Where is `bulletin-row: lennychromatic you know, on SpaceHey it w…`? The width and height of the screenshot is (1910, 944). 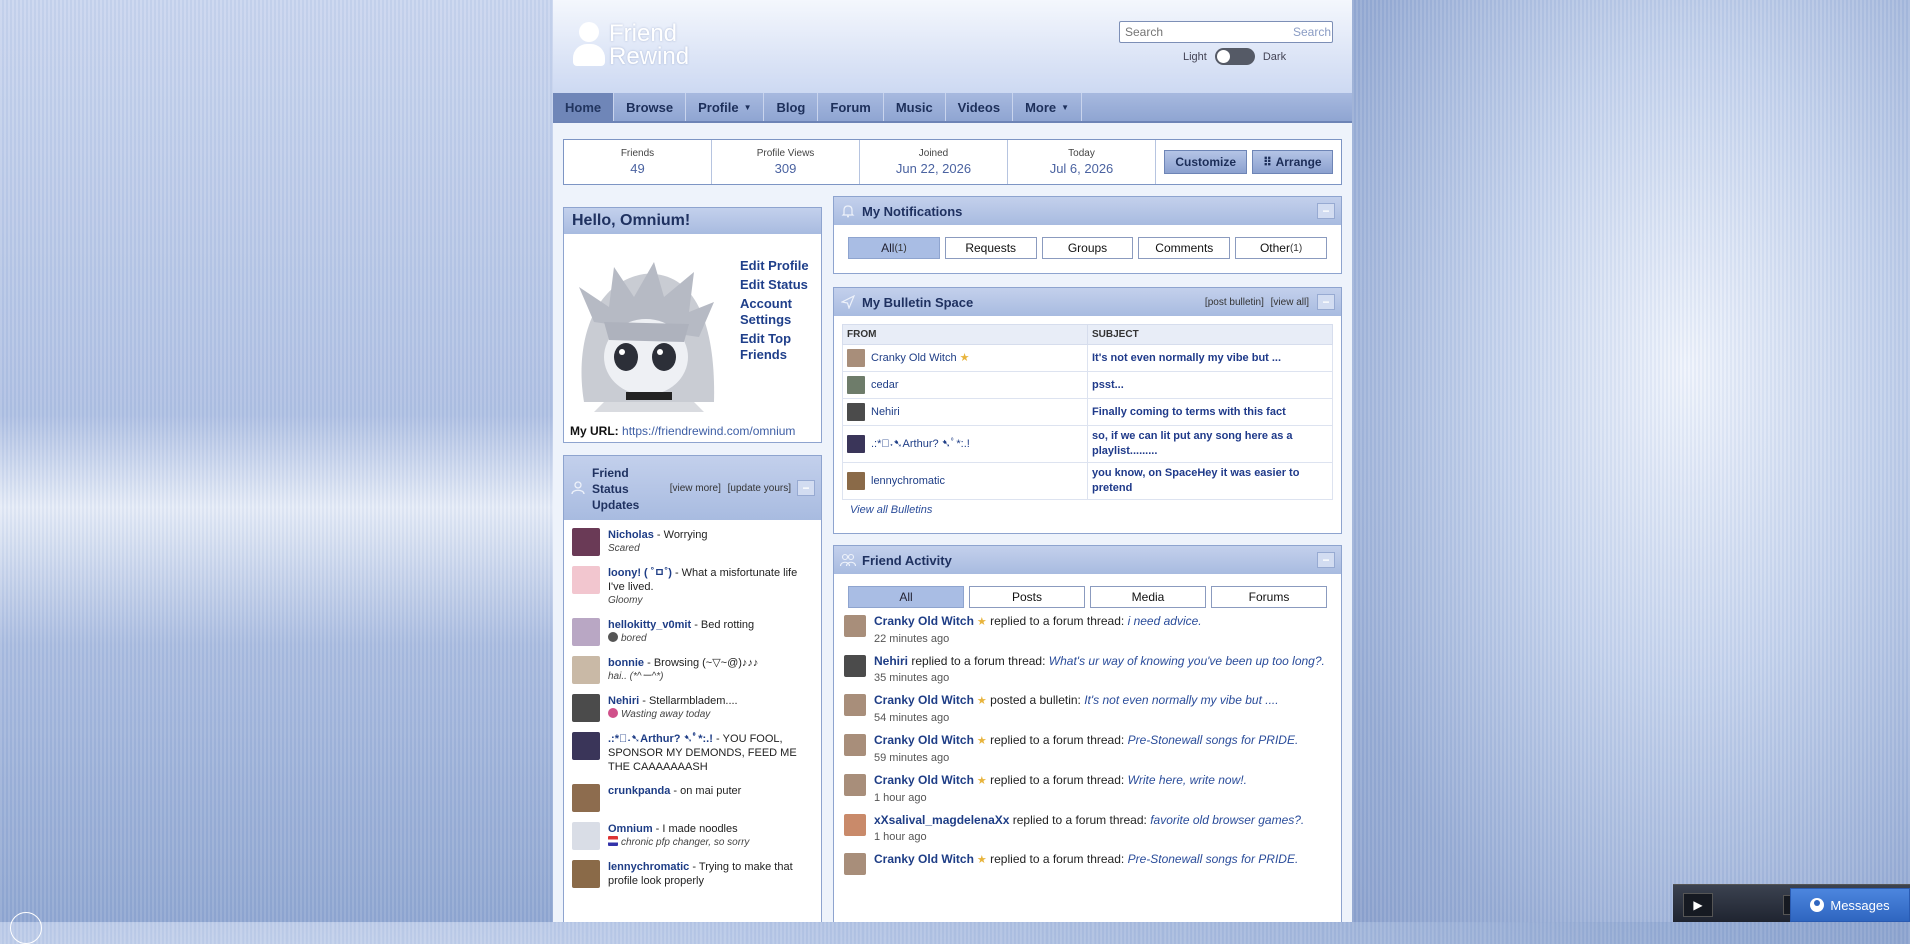
bulletin-row: lennychromatic you know, on SpaceHey it w… is located at coordinates (1087, 481).